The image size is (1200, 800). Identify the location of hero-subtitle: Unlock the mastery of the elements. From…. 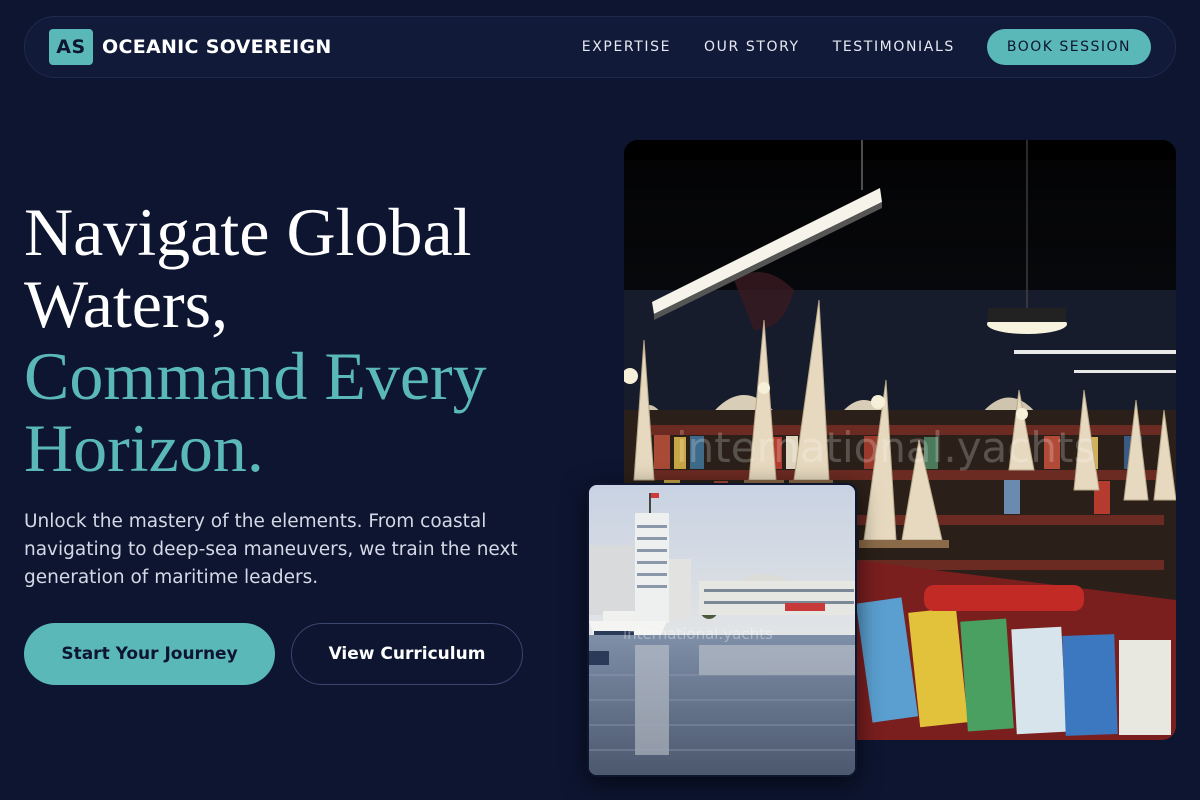
(271, 549).